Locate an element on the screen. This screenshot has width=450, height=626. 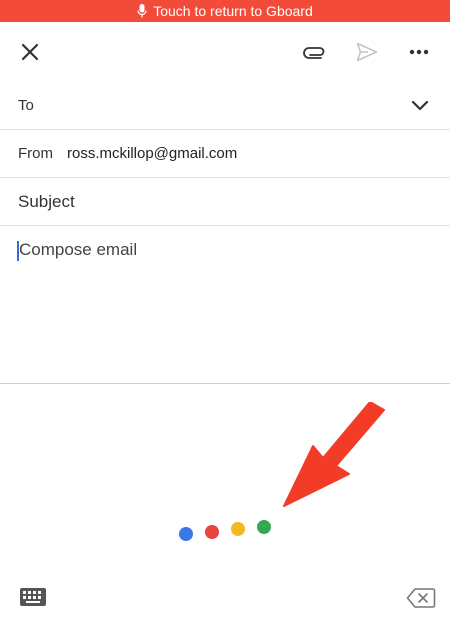
from-label: From is located at coordinates (35, 153).